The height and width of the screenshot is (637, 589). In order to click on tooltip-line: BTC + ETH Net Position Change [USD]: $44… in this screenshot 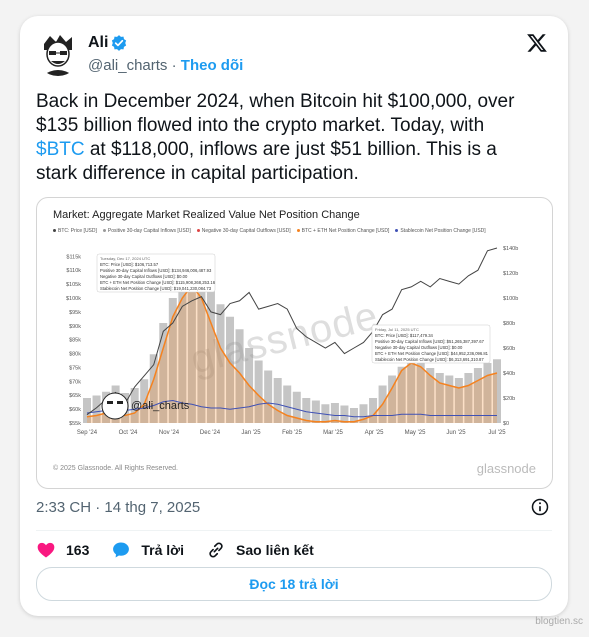, I will do `click(432, 353)`.